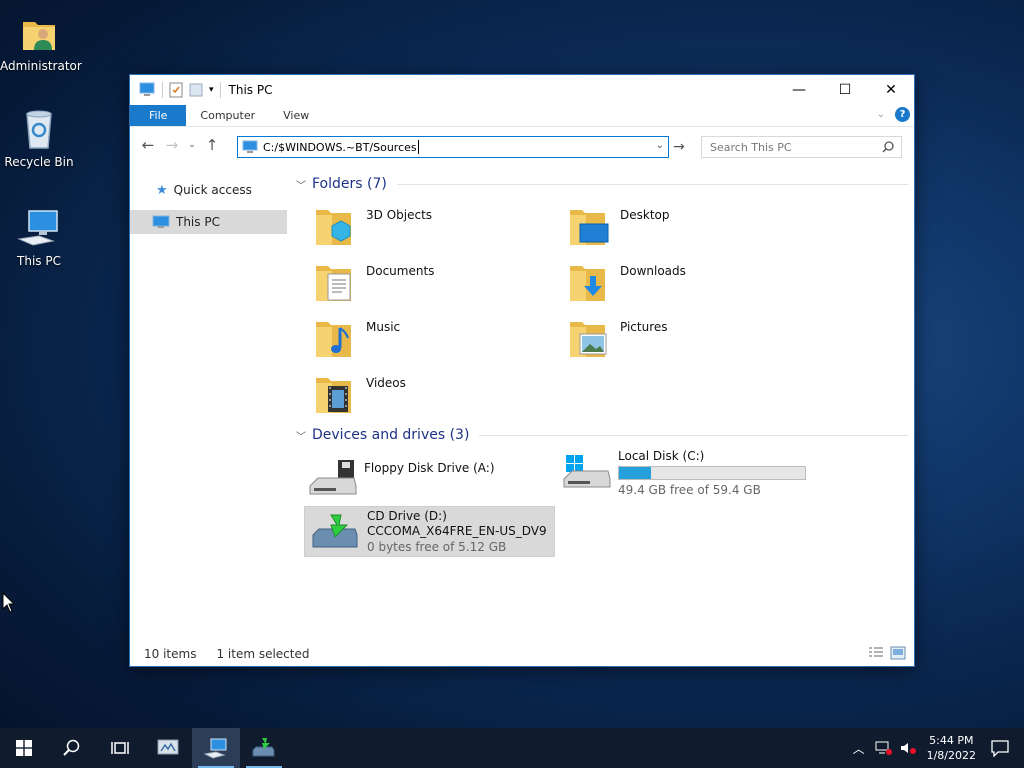  I want to click on up-button: ↑, so click(212, 145).